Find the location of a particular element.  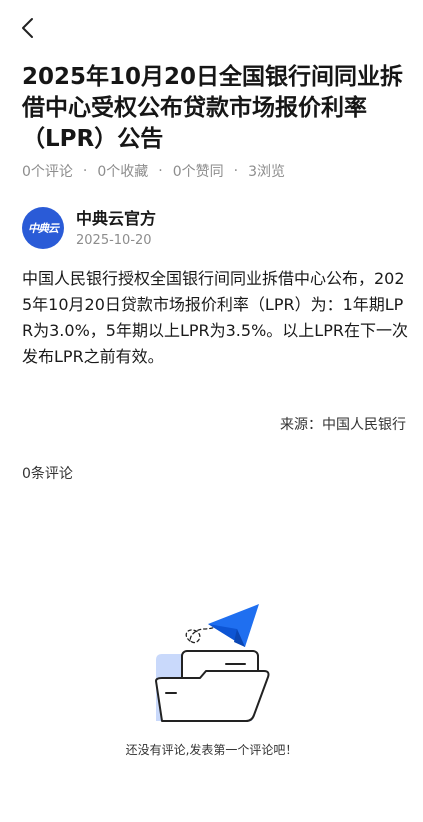

back-button is located at coordinates (28, 28).